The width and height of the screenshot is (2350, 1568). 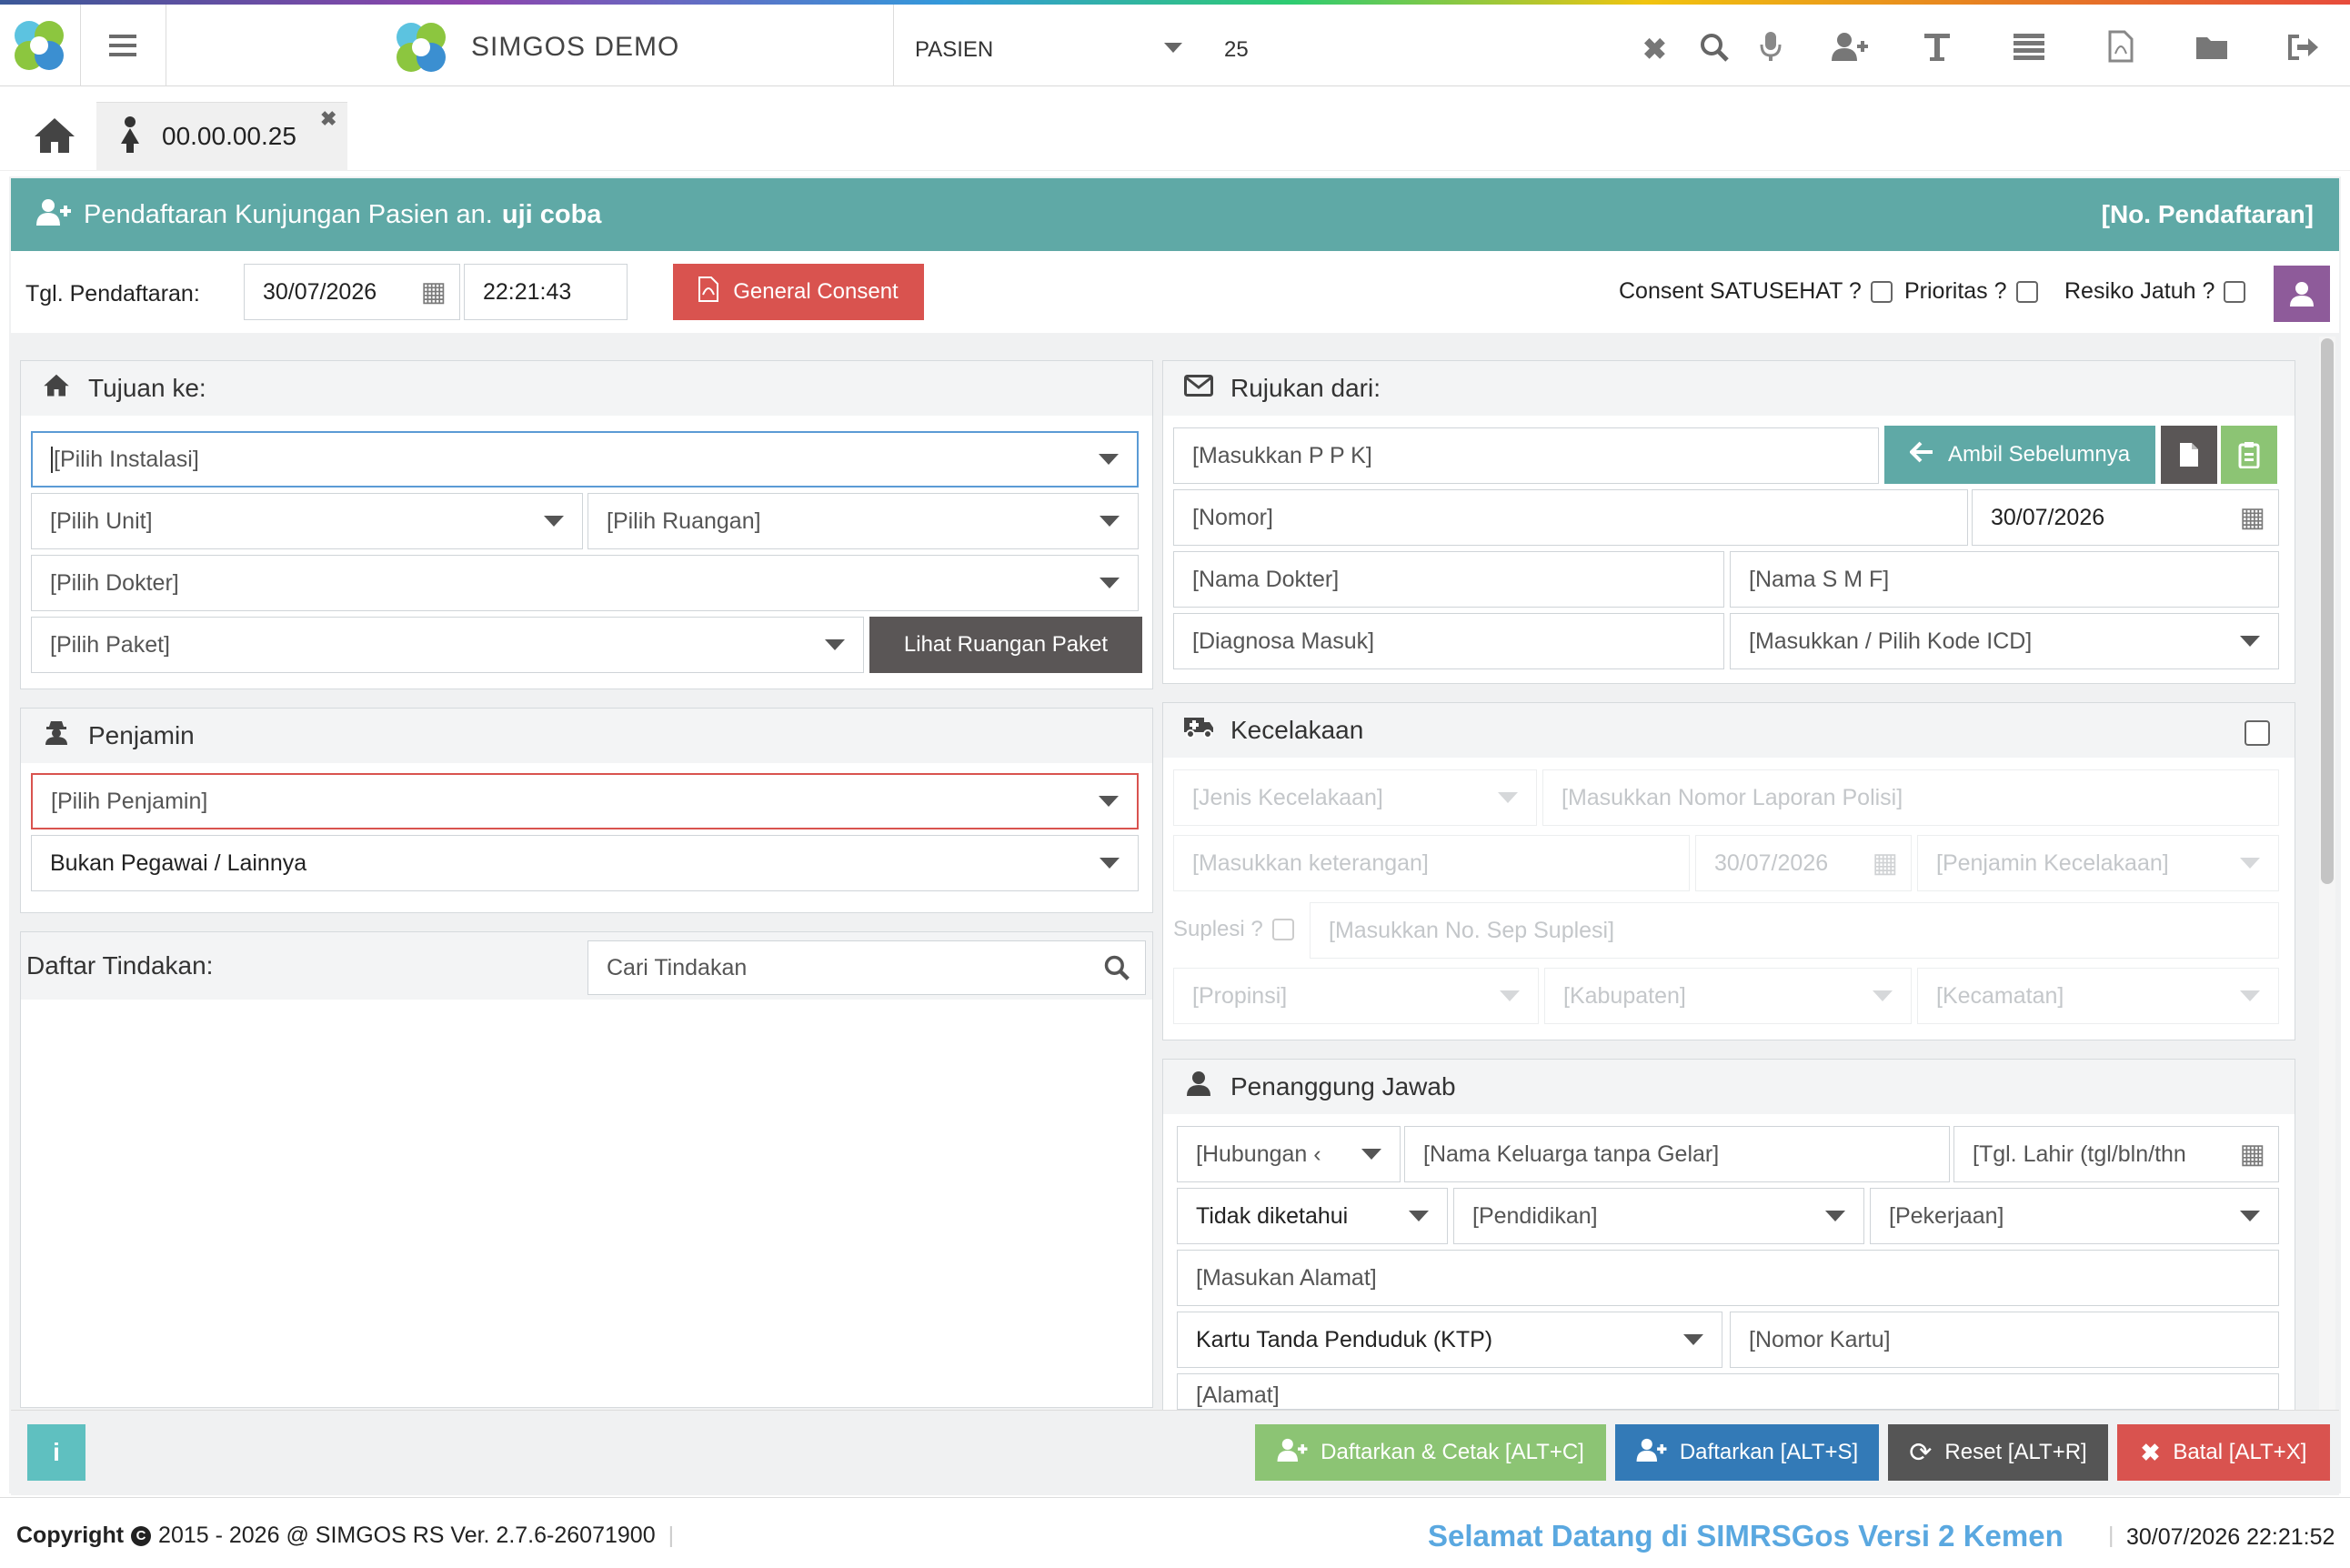 What do you see at coordinates (2249, 455) in the screenshot?
I see `clipboard-button` at bounding box center [2249, 455].